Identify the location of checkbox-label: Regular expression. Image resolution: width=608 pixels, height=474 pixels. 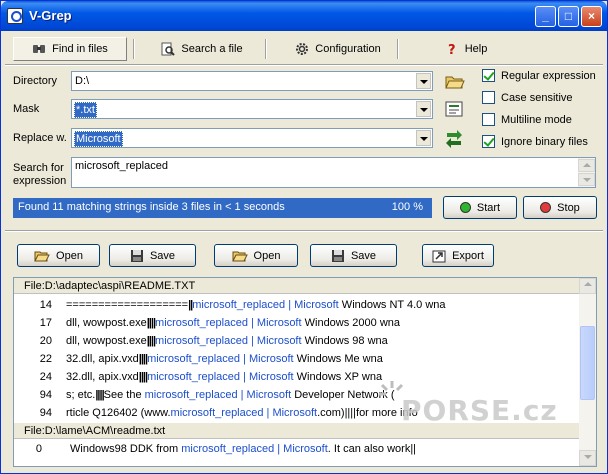
(548, 75).